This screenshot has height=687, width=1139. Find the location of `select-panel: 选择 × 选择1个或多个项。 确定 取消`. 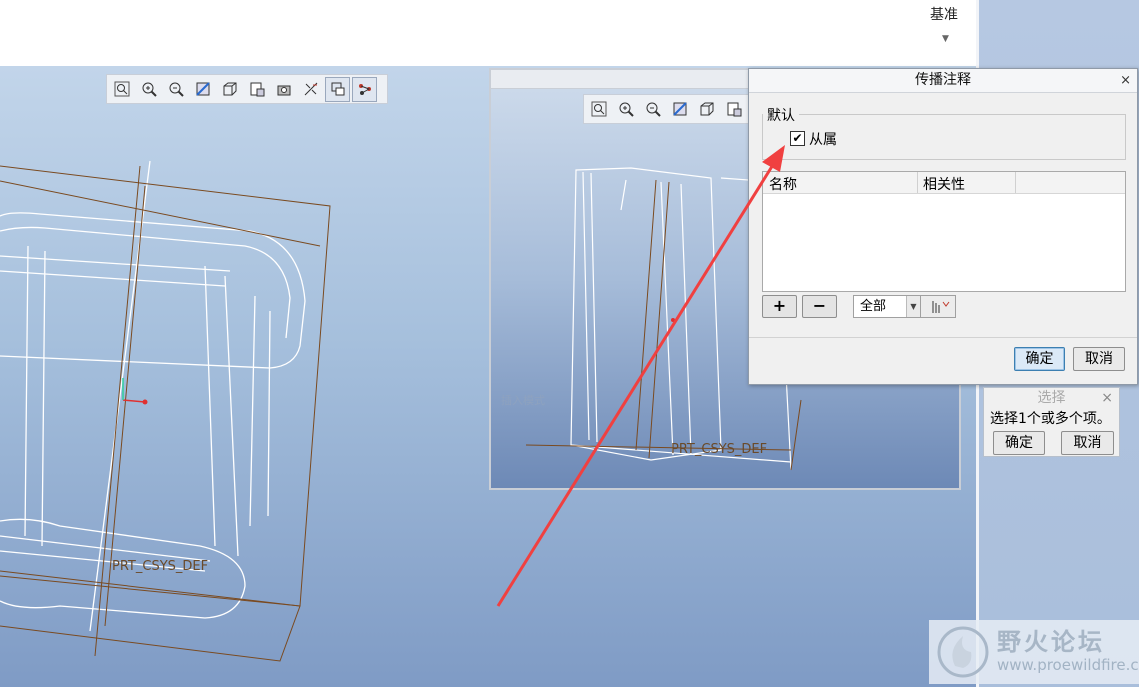

select-panel: 选择 × 选择1个或多个项。 确定 取消 is located at coordinates (1051, 422).